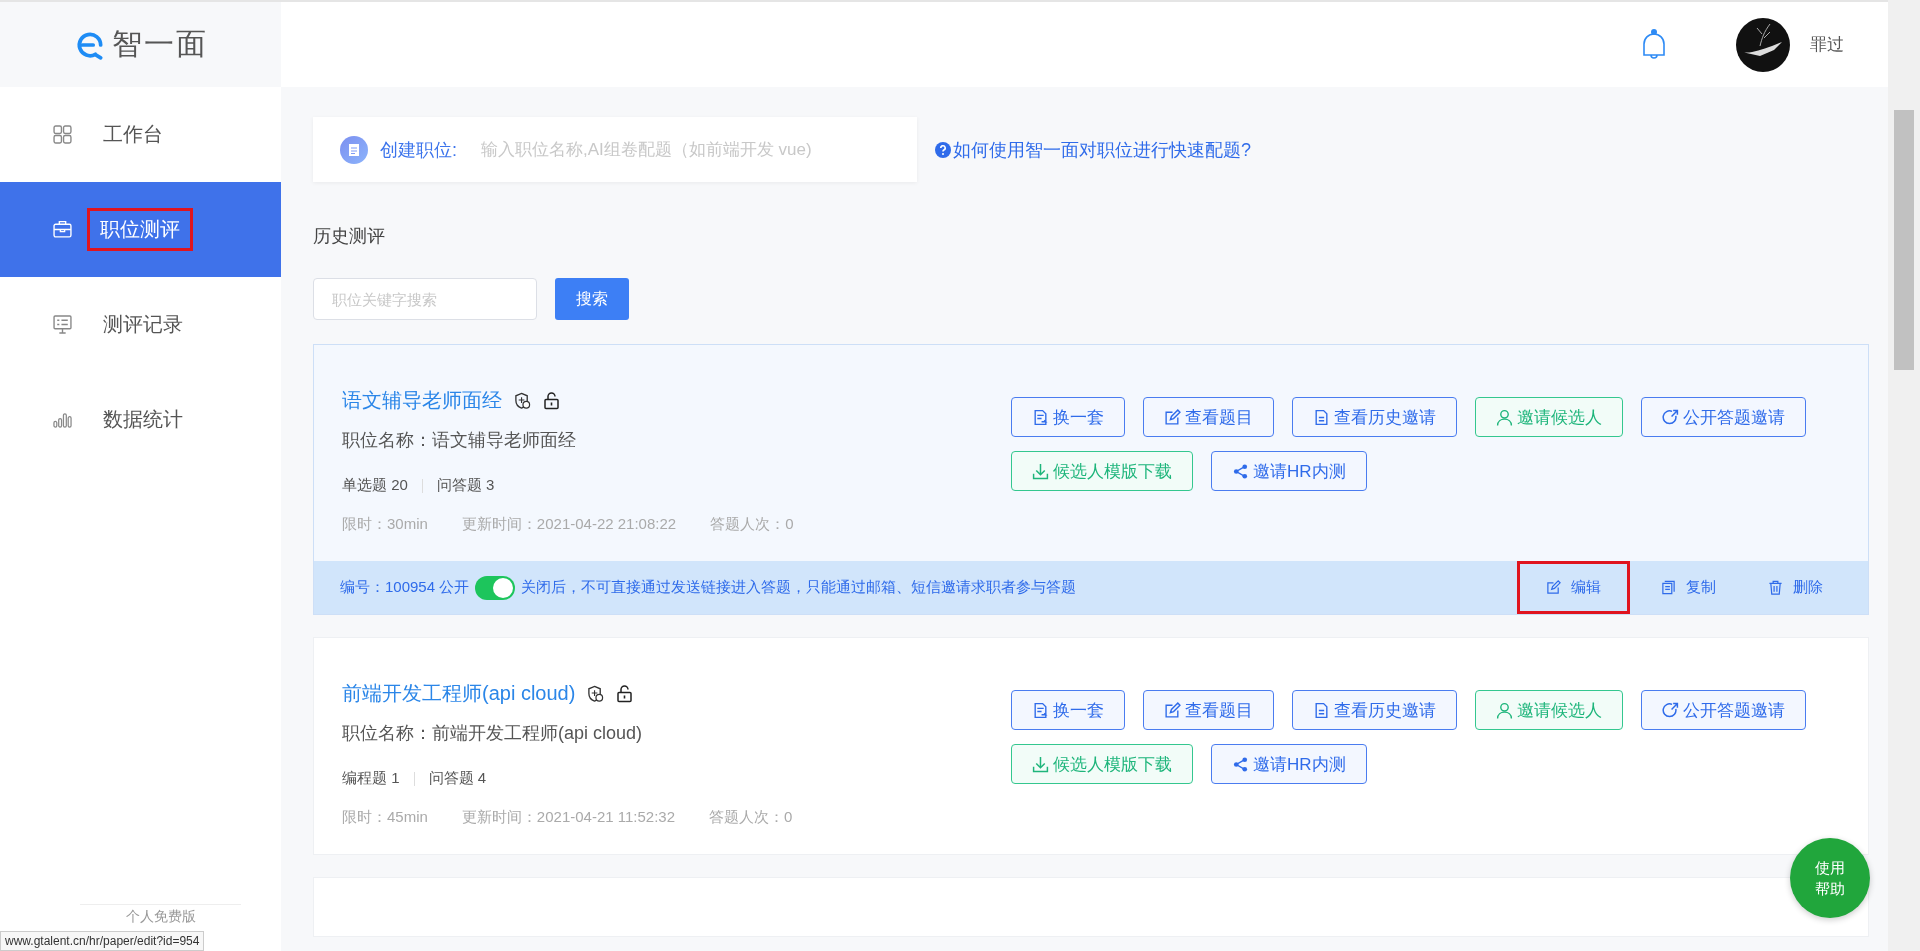 The height and width of the screenshot is (951, 1920). Describe the element at coordinates (493, 733) in the screenshot. I see `position-name: 职位名称：前端开发工程师(api cloud)` at that location.